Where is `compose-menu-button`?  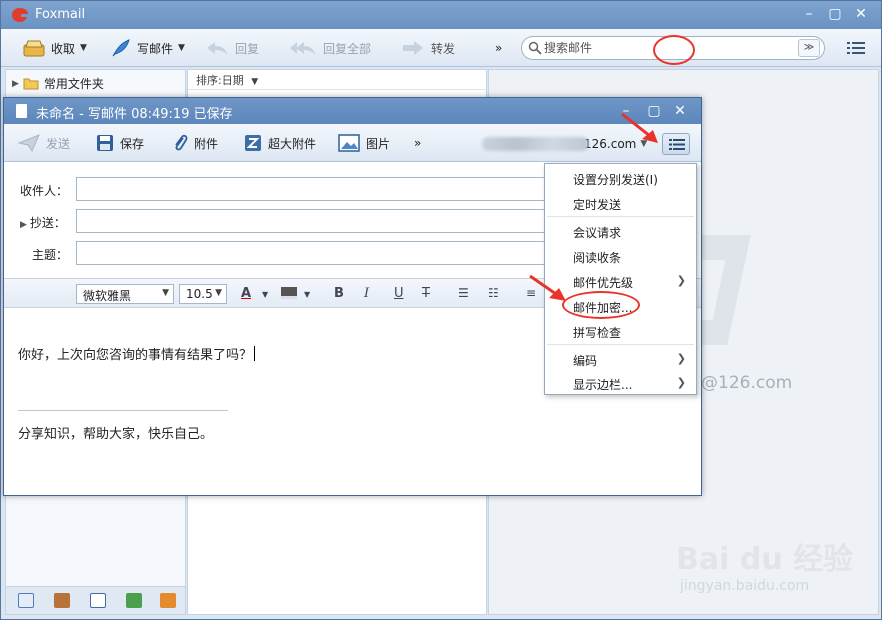
compose-menu-button is located at coordinates (676, 144).